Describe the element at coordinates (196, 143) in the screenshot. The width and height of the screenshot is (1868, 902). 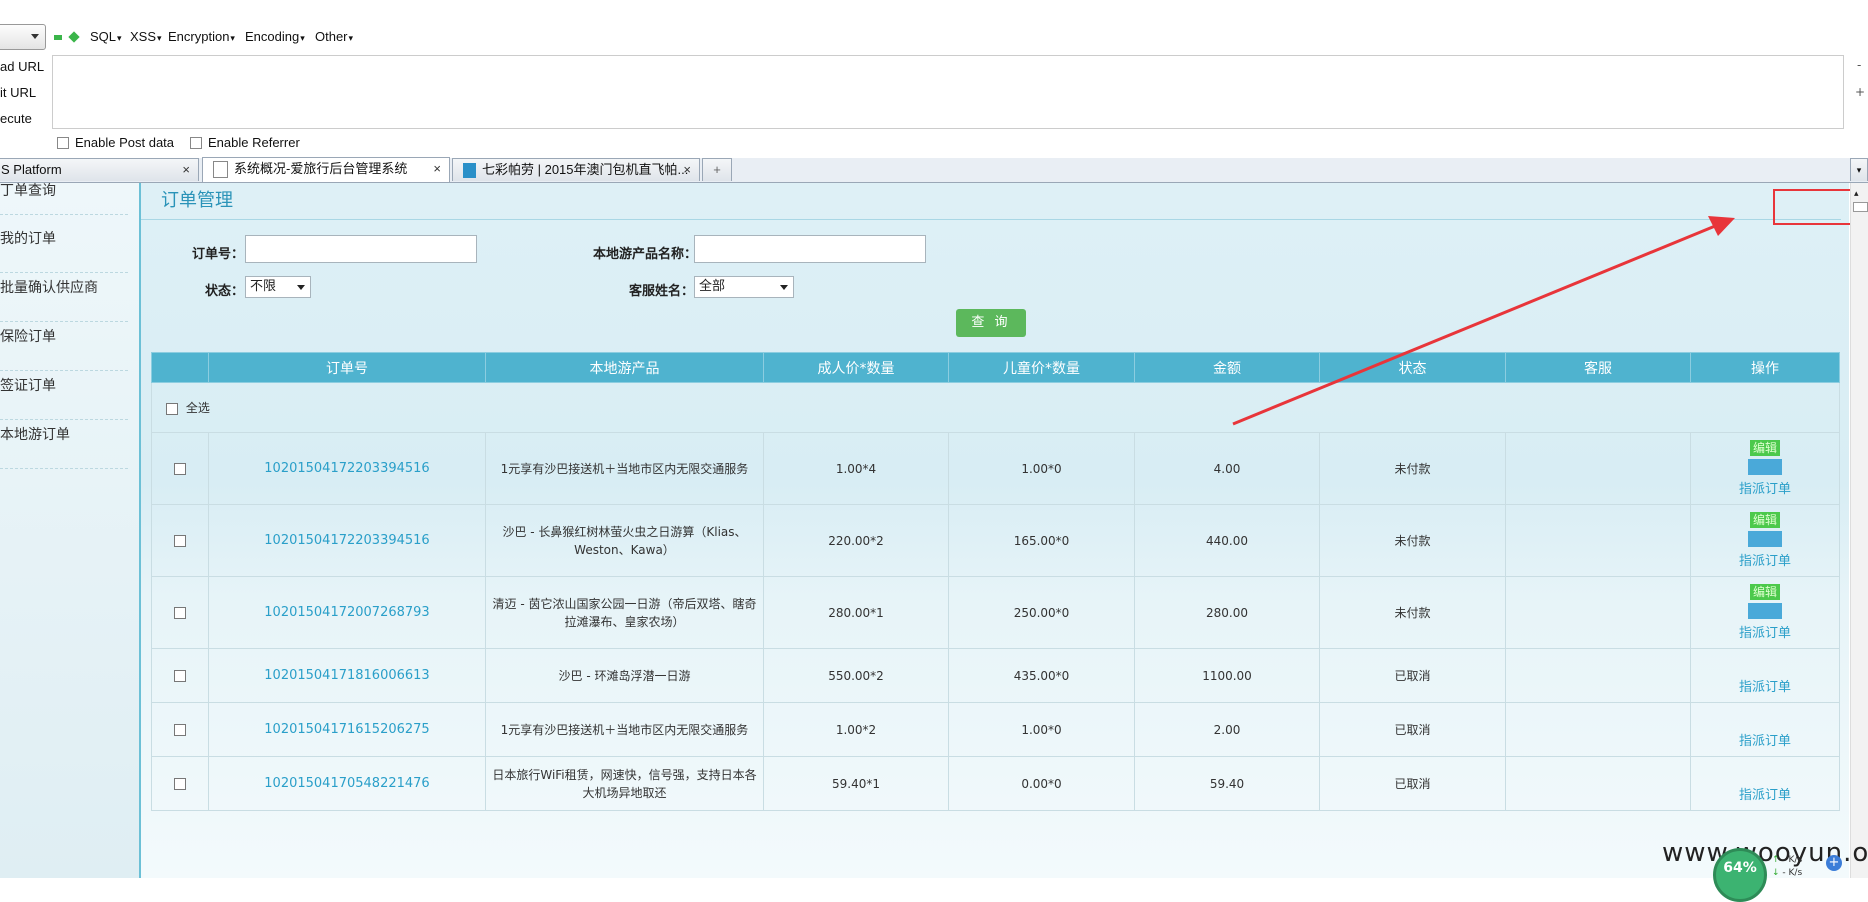
I see `enable-referrer-checkbox` at that location.